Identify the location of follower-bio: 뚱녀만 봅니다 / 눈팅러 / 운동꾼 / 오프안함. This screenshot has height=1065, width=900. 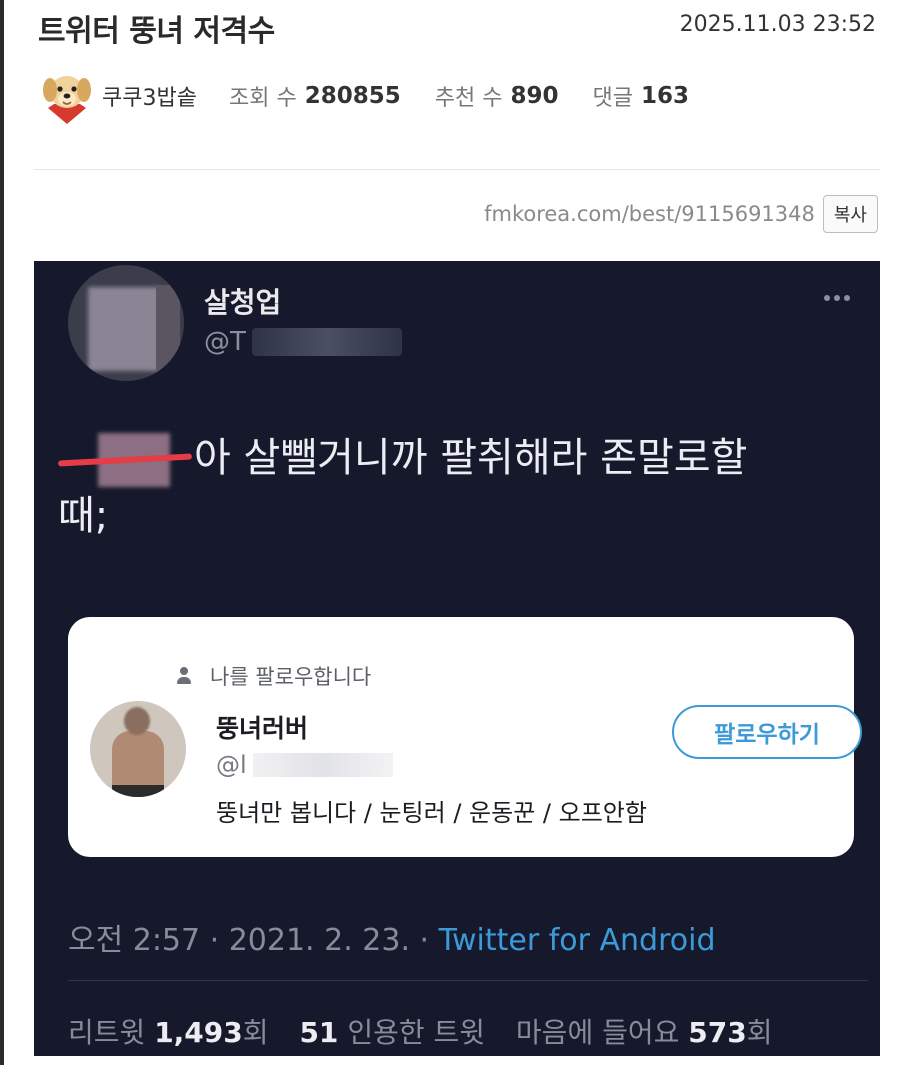
(431, 813).